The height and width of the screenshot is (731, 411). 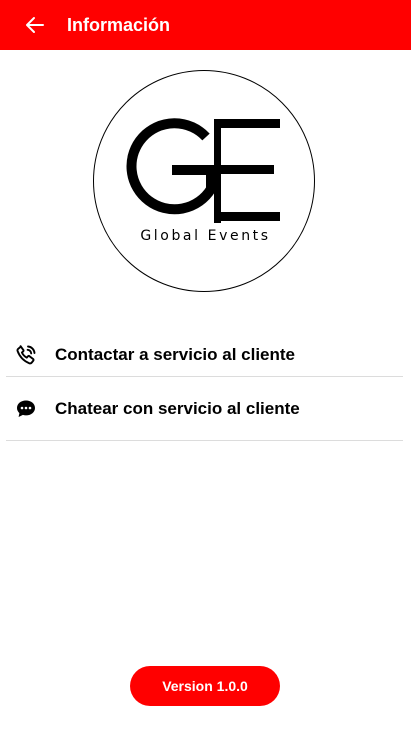 What do you see at coordinates (26, 355) in the screenshot?
I see `phone-call-icon` at bounding box center [26, 355].